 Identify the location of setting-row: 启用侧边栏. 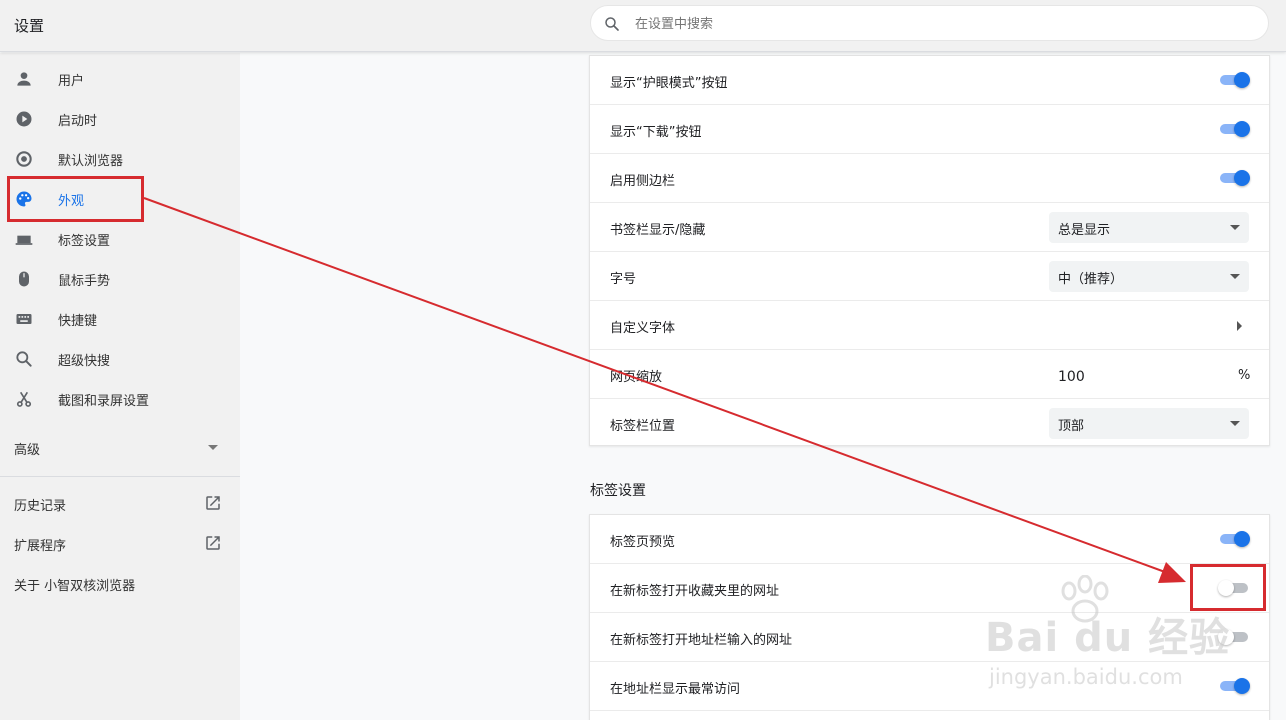
(929, 178).